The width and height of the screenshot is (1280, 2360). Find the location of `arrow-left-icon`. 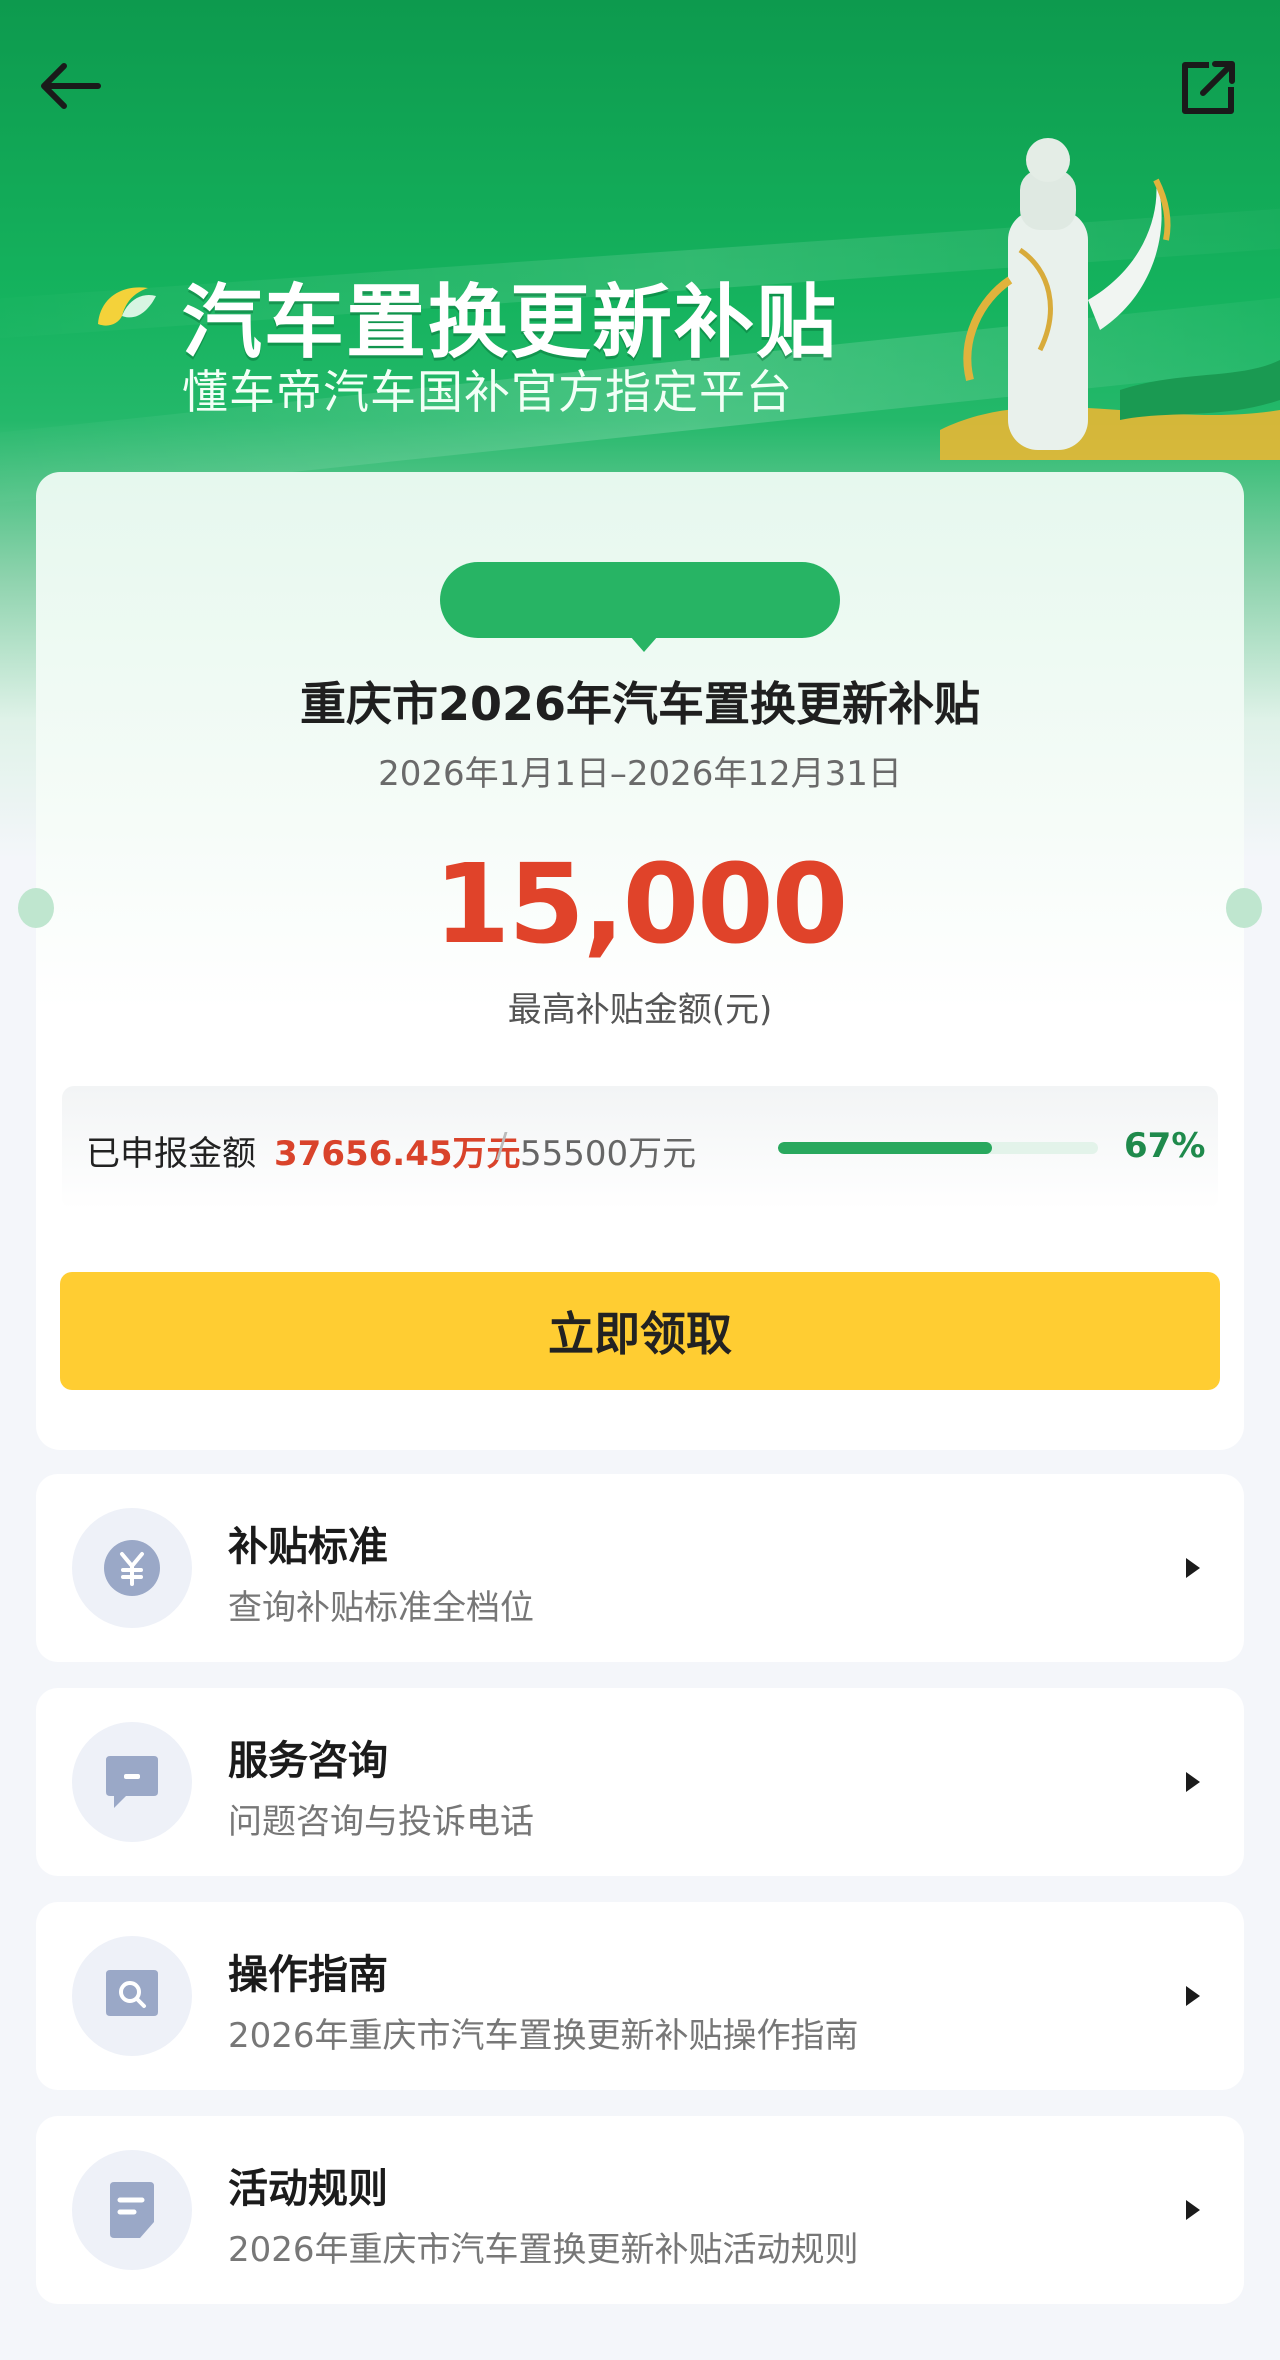

arrow-left-icon is located at coordinates (71, 86).